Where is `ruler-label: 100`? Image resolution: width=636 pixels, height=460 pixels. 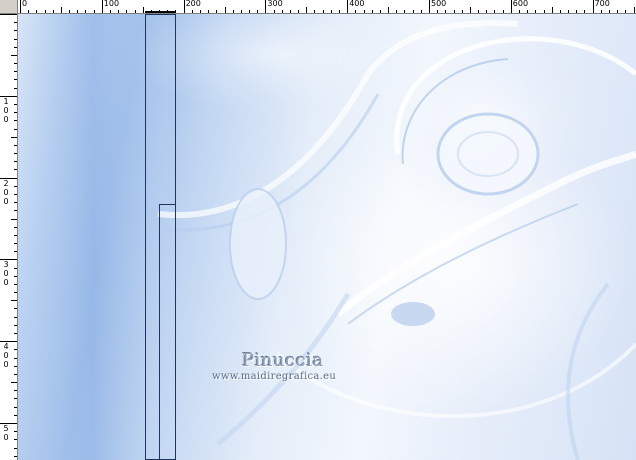
ruler-label: 100 is located at coordinates (111, 4).